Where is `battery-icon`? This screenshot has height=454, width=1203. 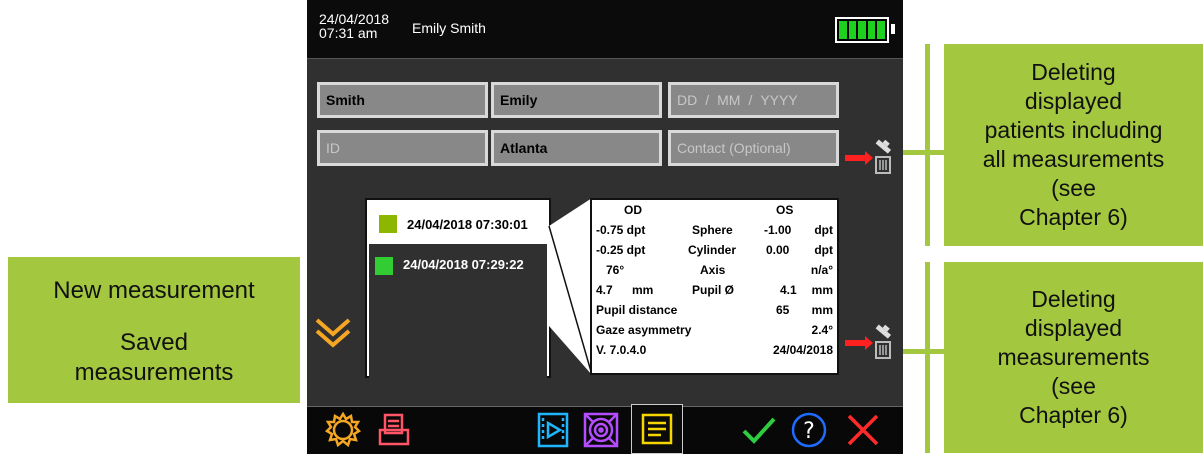
battery-icon is located at coordinates (862, 30).